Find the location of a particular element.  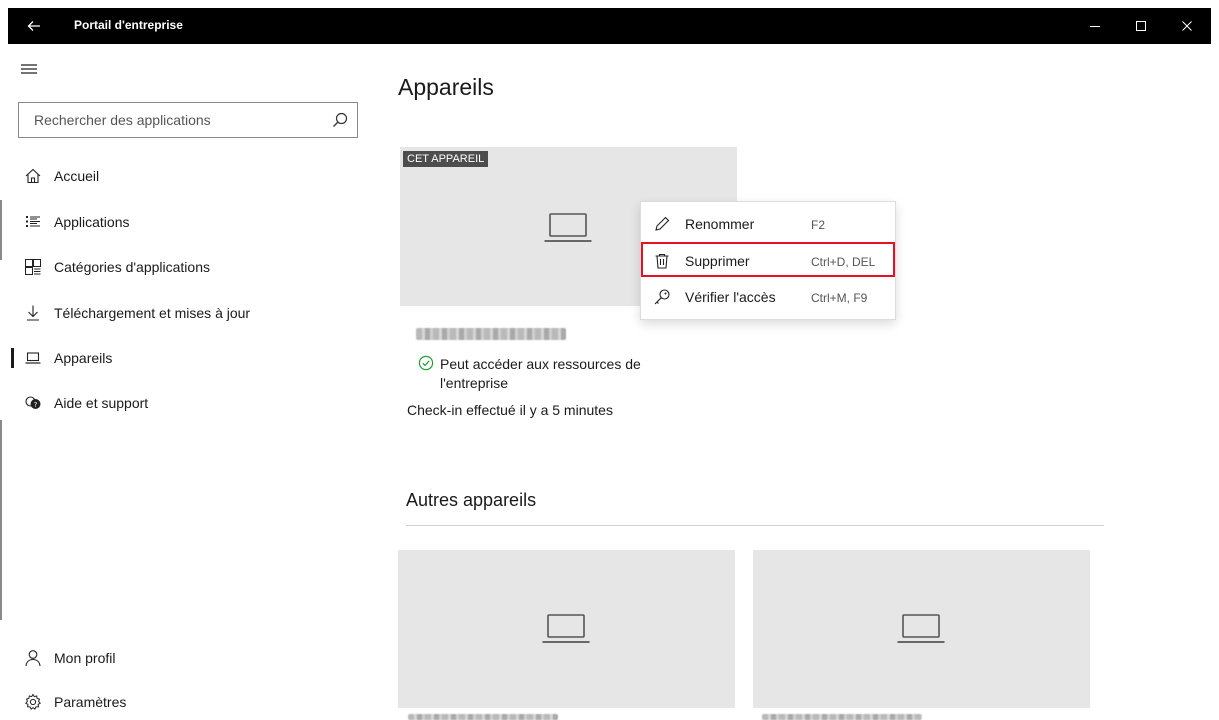

window-title: Portail d'entreprise is located at coordinates (128, 25).